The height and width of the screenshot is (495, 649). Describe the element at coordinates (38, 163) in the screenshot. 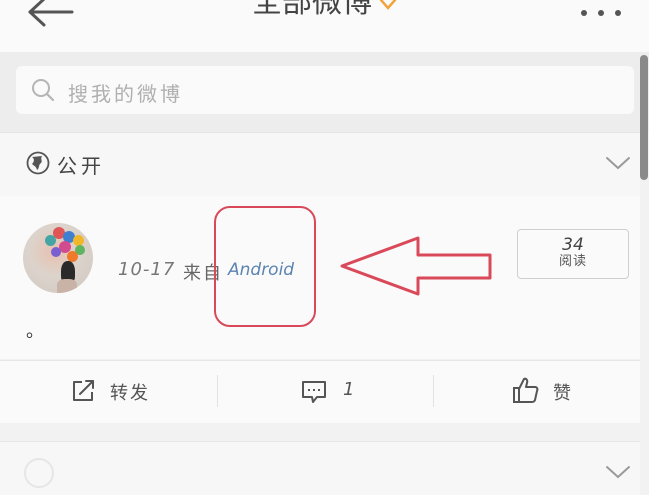

I see `globe-icon` at that location.